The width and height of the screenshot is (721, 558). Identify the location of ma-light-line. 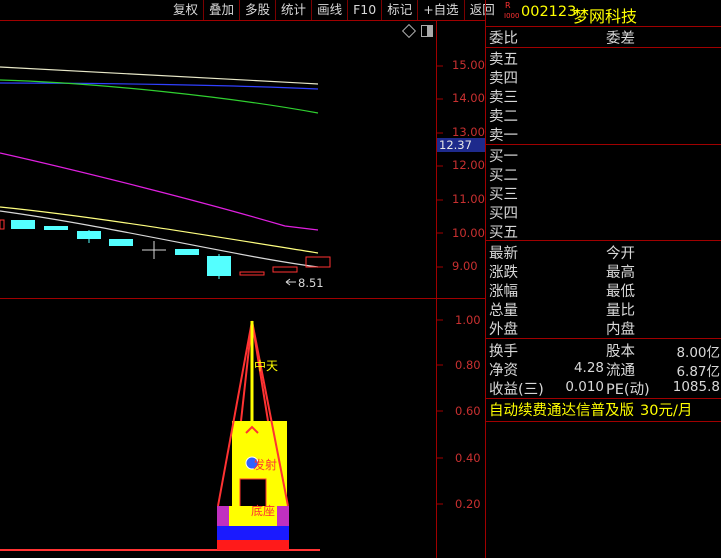
(159, 239).